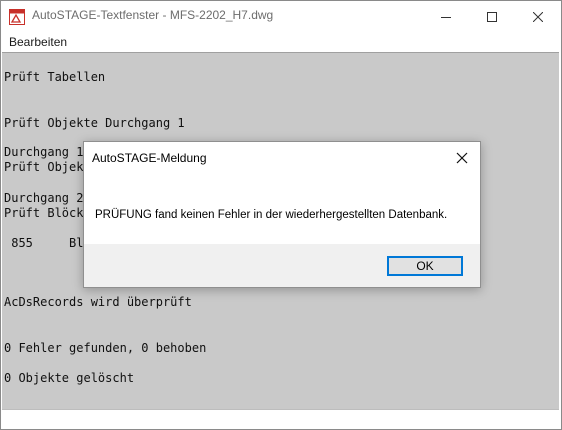 The height and width of the screenshot is (430, 562). I want to click on console-line: 0 Objekte gelöscht, so click(69, 378).